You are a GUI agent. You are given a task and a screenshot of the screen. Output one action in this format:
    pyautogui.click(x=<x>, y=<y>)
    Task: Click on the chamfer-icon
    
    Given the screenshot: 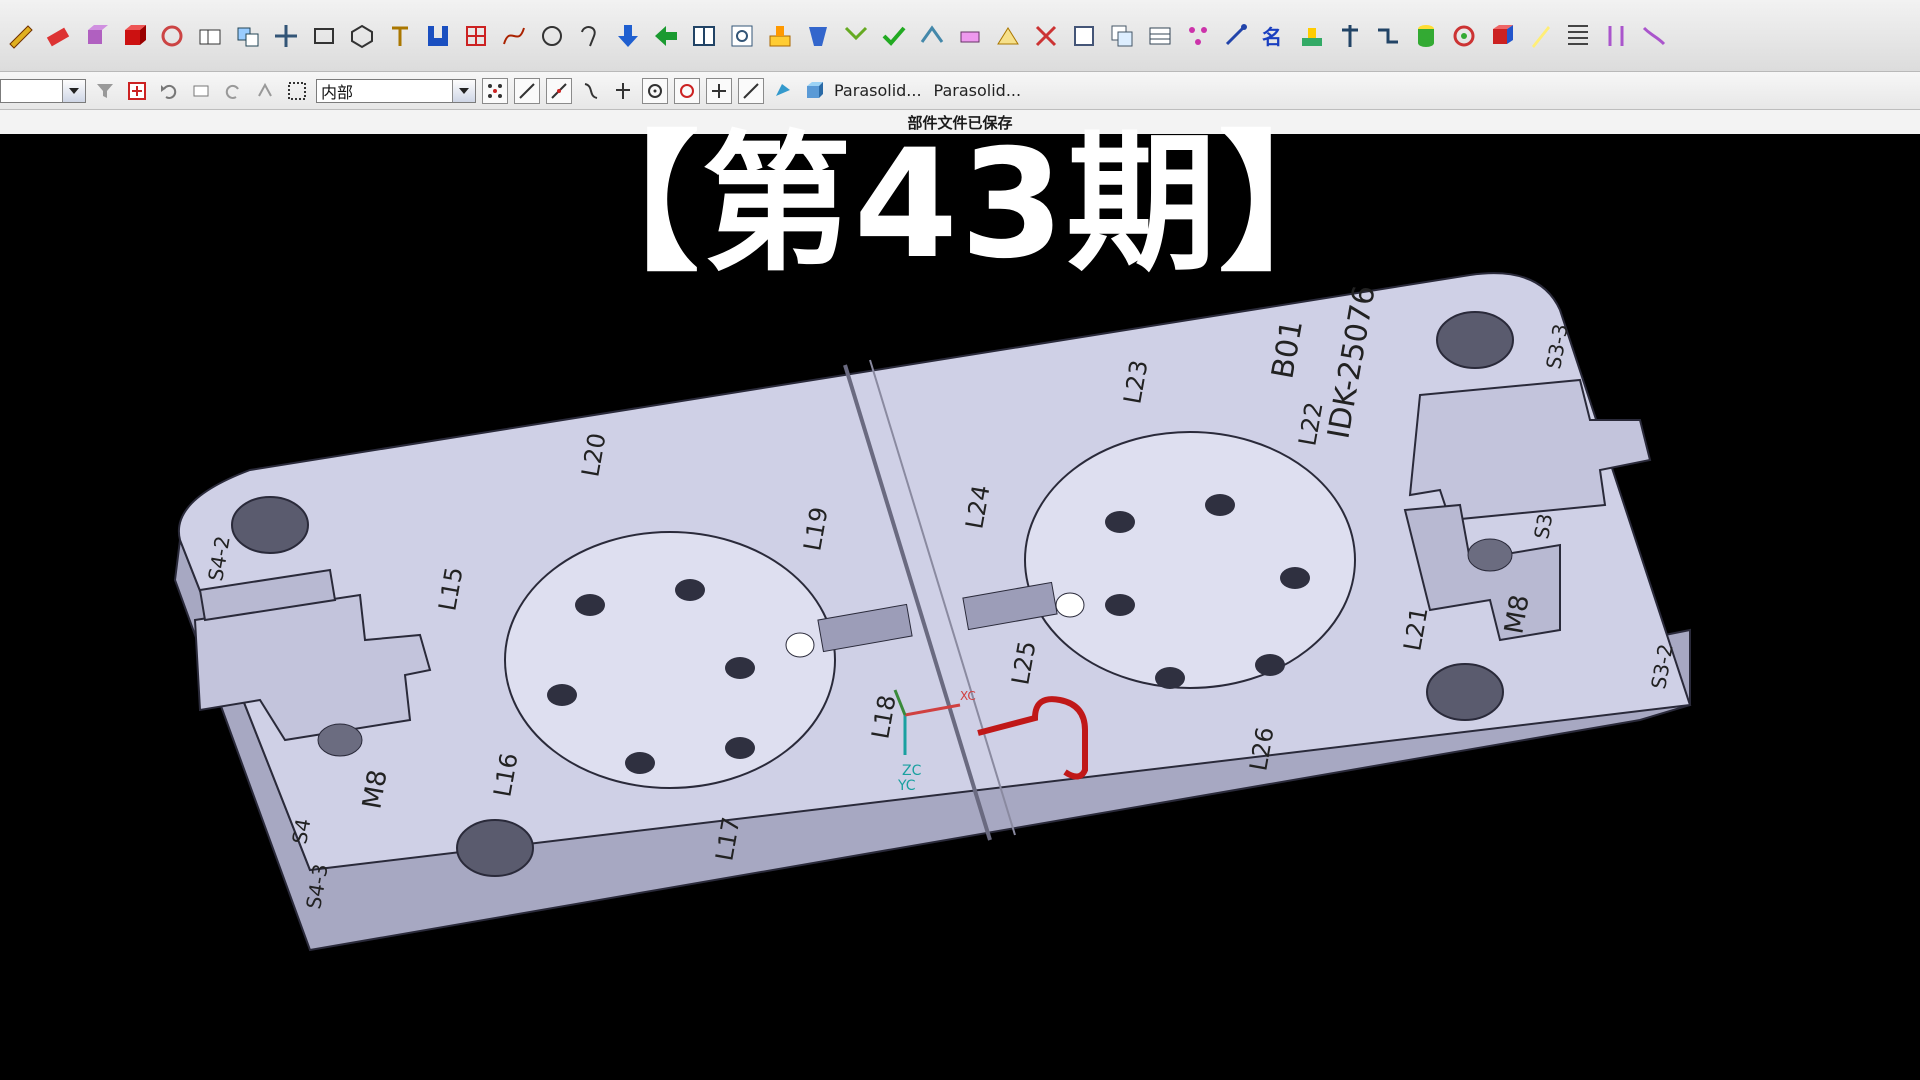 What is the action you would take?
    pyautogui.click(x=856, y=36)
    